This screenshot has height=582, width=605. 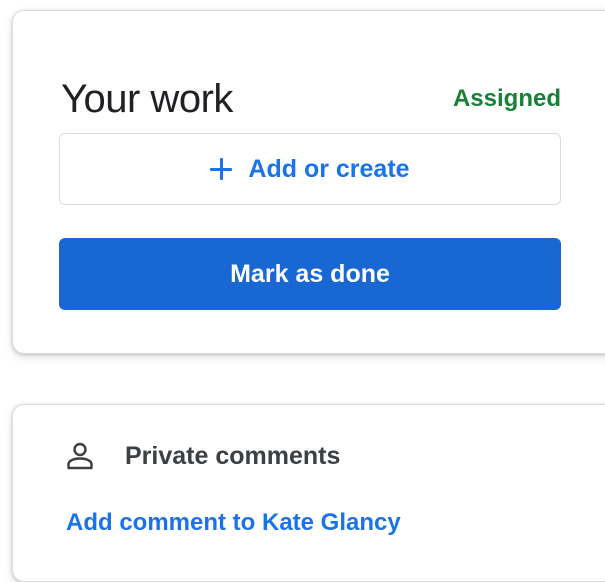 What do you see at coordinates (221, 169) in the screenshot?
I see `plus-icon` at bounding box center [221, 169].